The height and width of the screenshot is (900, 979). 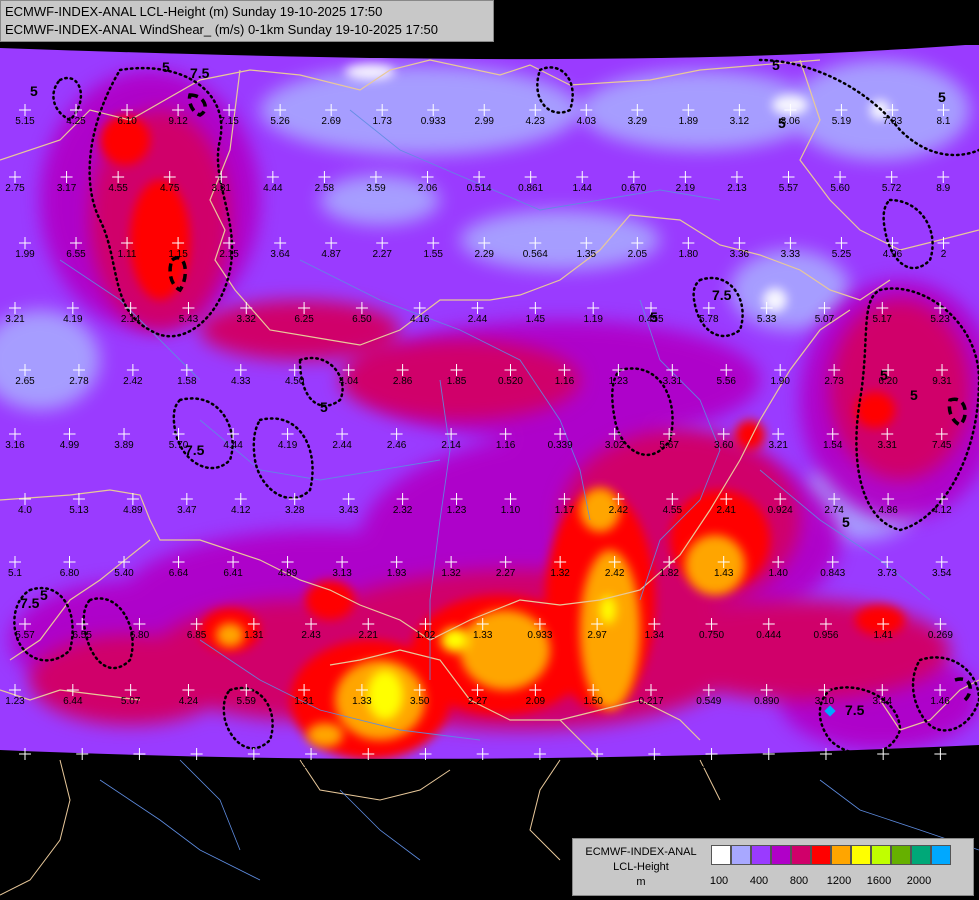 What do you see at coordinates (510, 381) in the screenshot?
I see `shear-value-label: 0.520` at bounding box center [510, 381].